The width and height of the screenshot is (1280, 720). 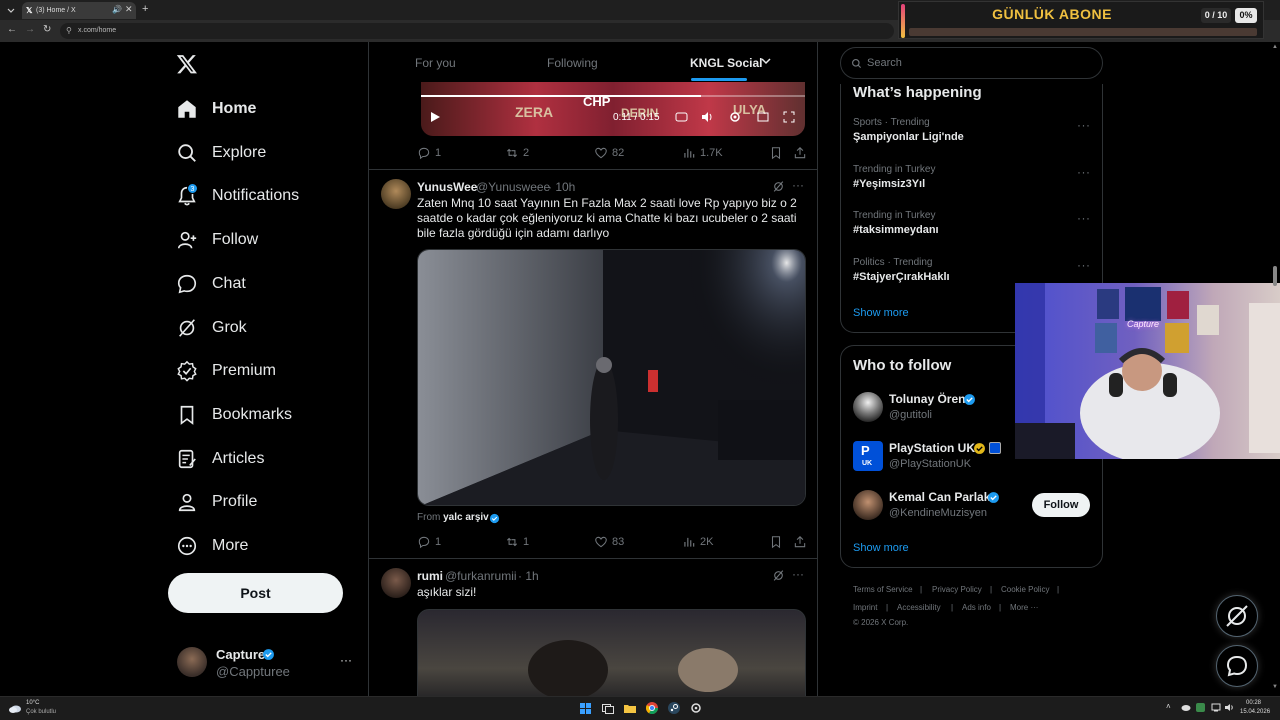 I want to click on windows-start-icon, so click(x=585, y=708).